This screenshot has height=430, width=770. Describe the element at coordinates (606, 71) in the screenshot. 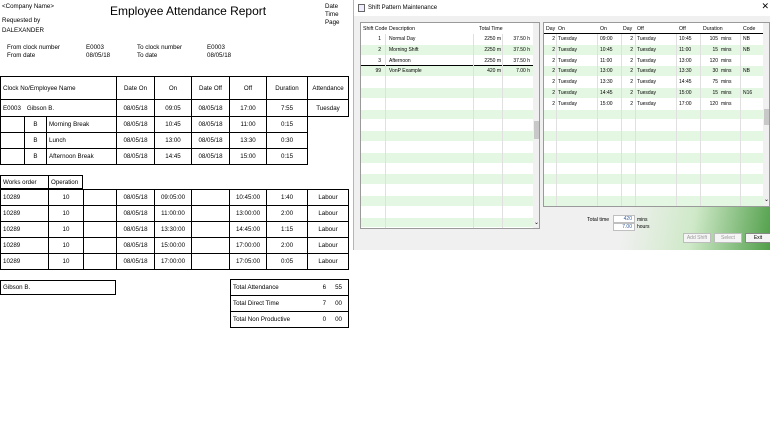

I see `pattern-on-time-cell: 13:00` at that location.